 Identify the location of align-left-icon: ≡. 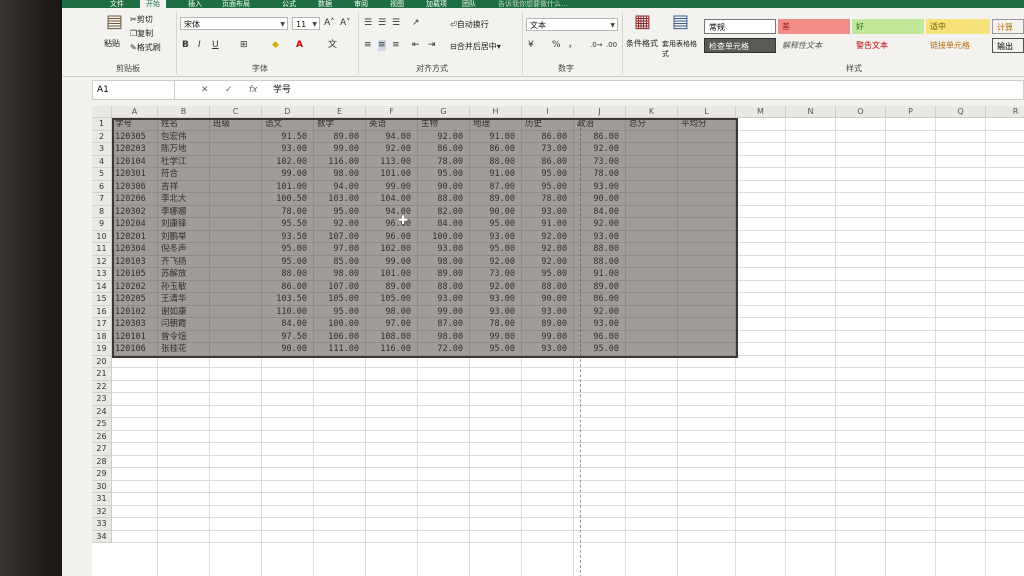
(368, 45).